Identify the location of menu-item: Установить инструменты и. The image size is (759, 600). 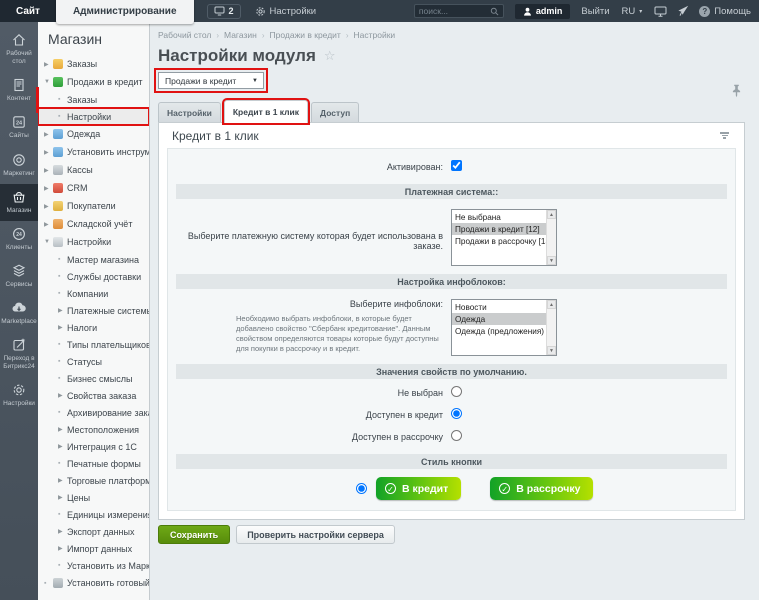
(93, 152).